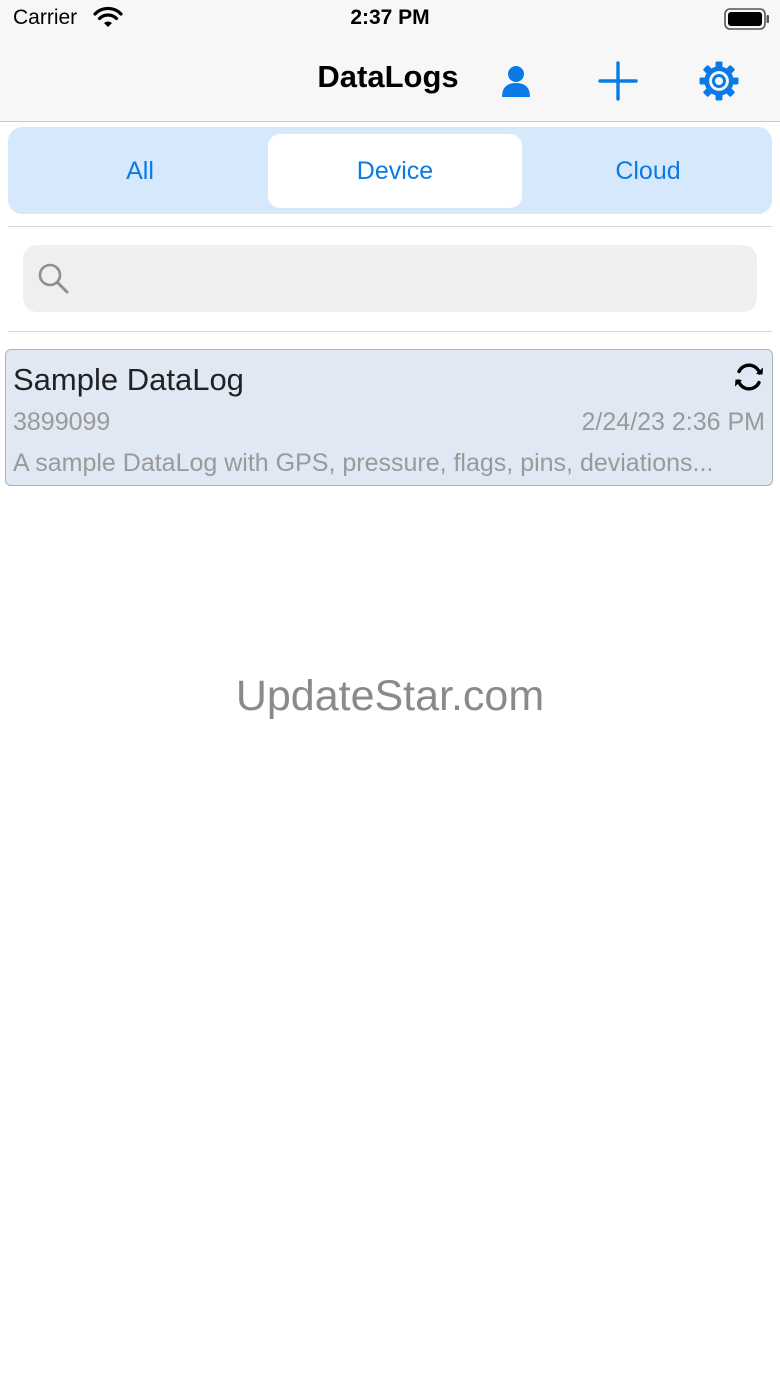 This screenshot has height=1387, width=780. I want to click on plus-icon, so click(618, 81).